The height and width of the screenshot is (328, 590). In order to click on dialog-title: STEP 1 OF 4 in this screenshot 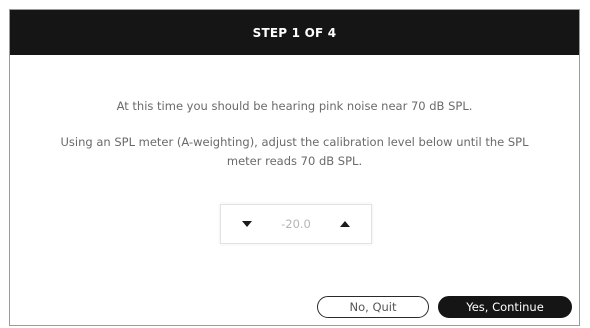, I will do `click(294, 32)`.